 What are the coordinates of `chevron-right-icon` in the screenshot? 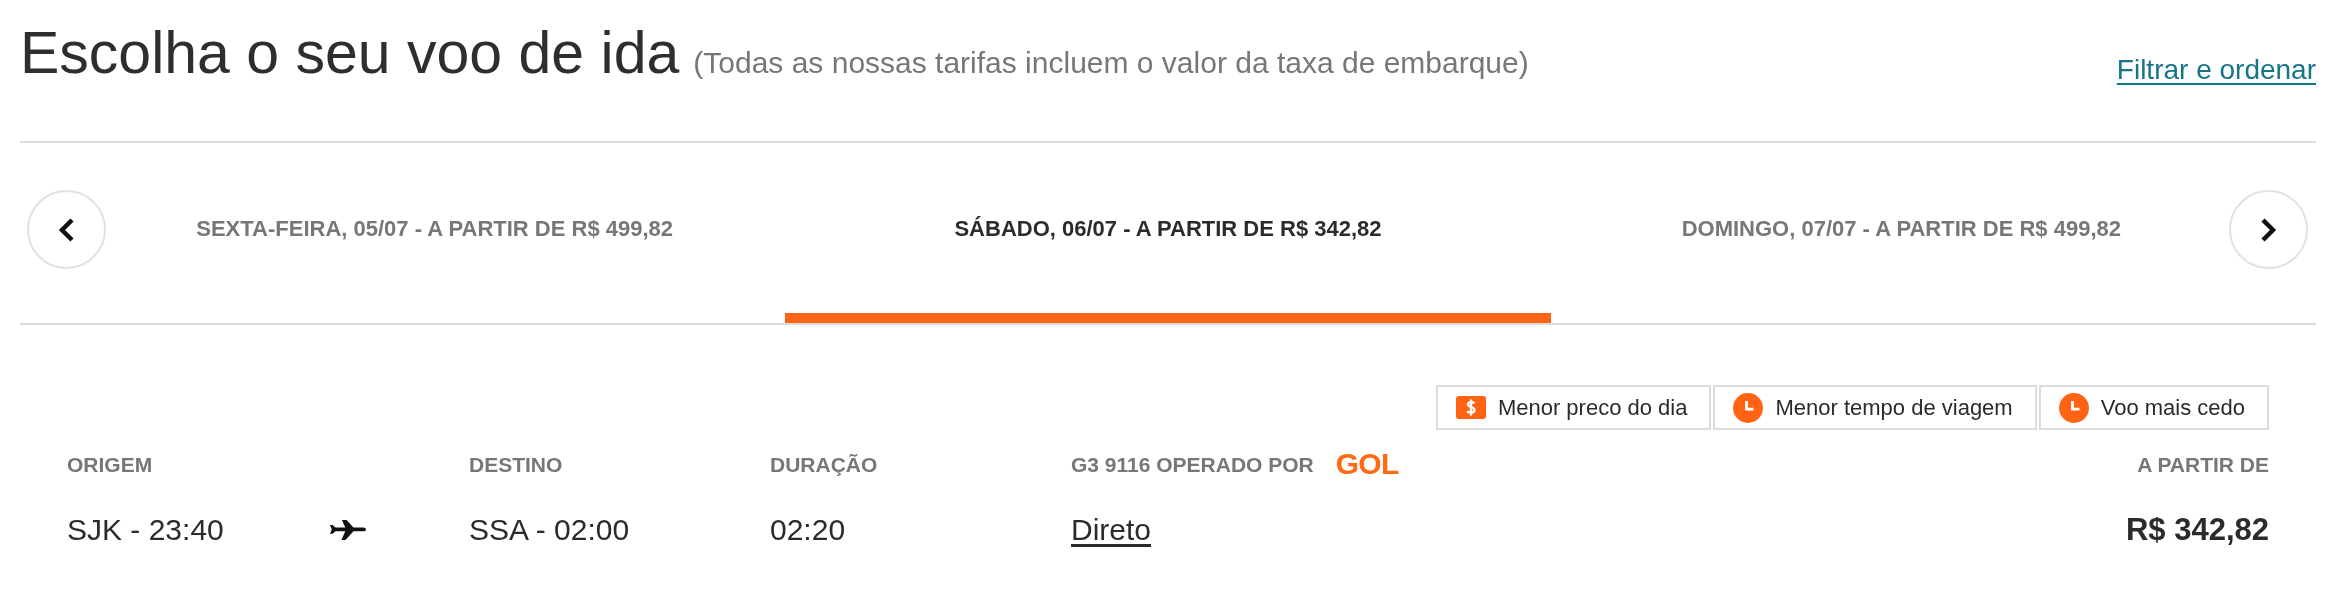 It's located at (2268, 229).